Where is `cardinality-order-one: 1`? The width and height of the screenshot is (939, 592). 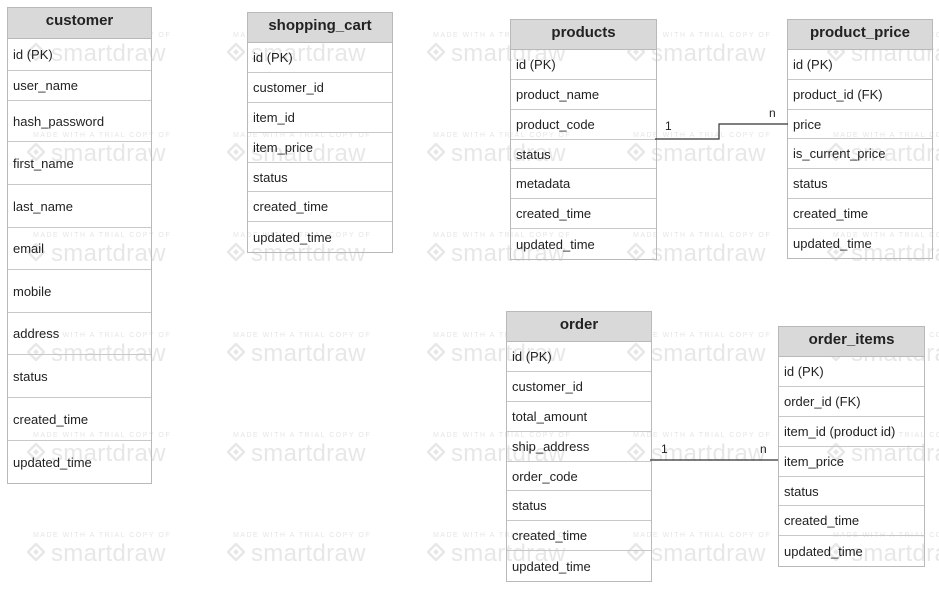
cardinality-order-one: 1 is located at coordinates (664, 449).